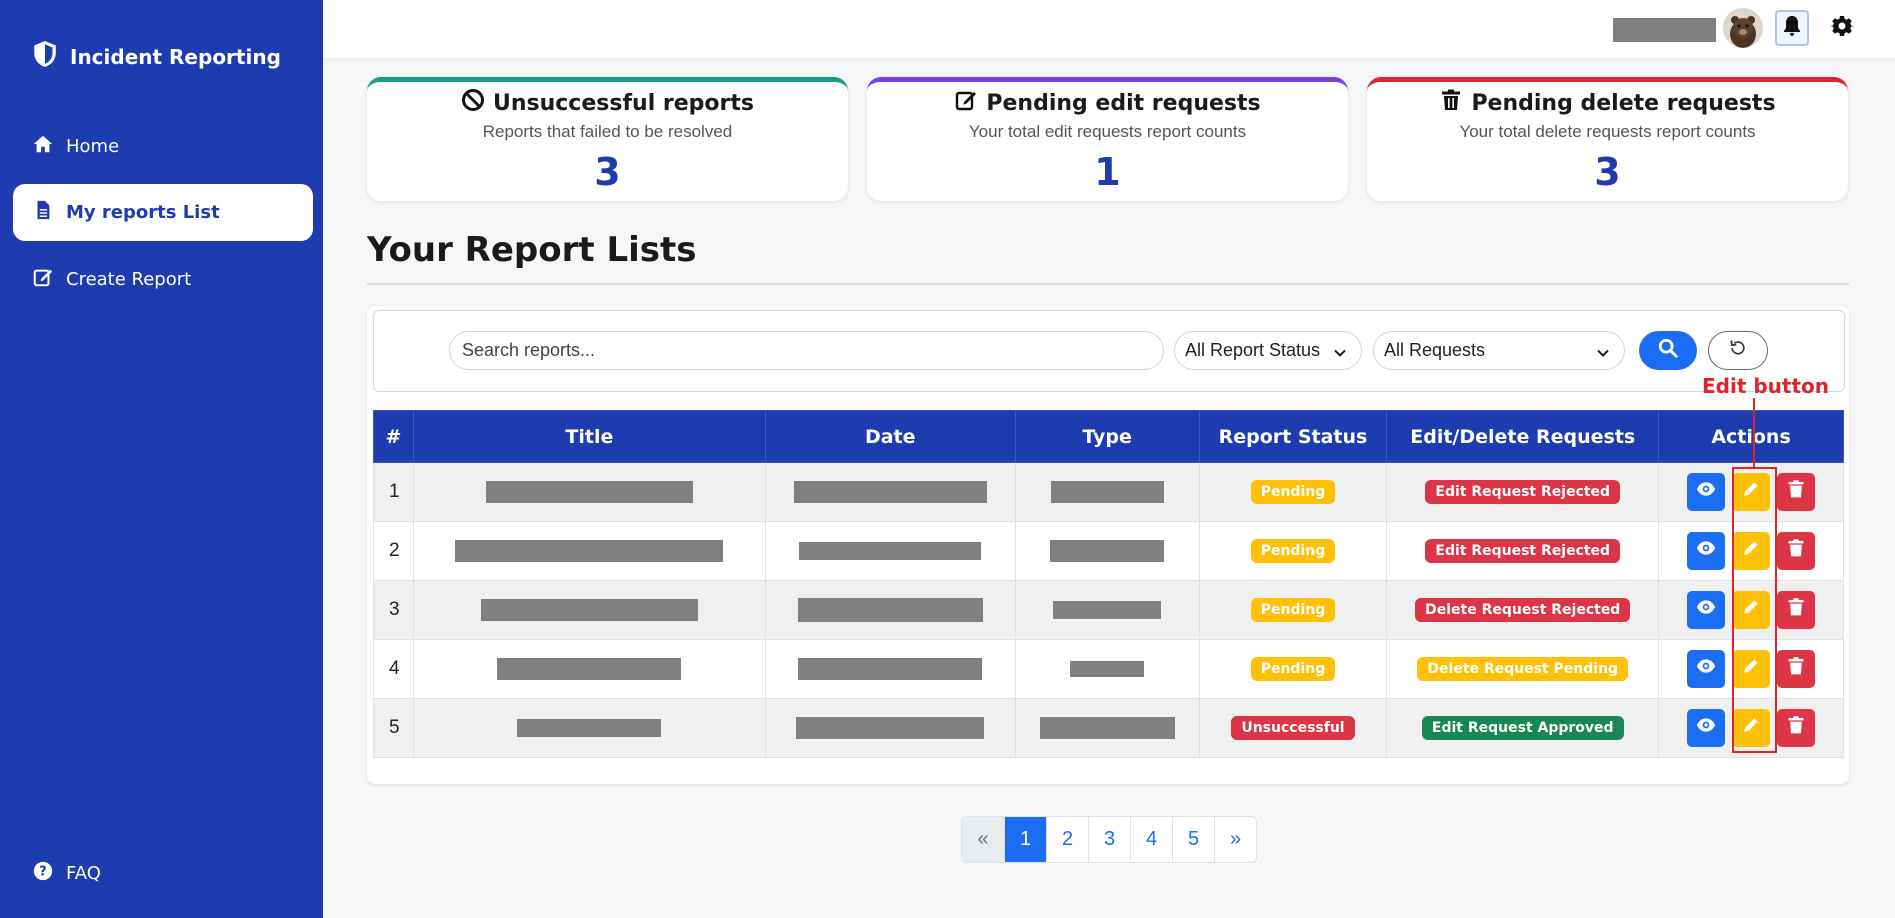 The height and width of the screenshot is (918, 1895). Describe the element at coordinates (1253, 350) in the screenshot. I see `select-value: All Report Status` at that location.